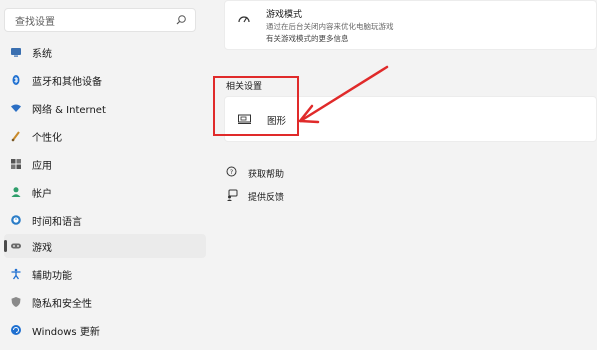  Describe the element at coordinates (307, 38) in the screenshot. I see `game-mode-more-info-link: 有关游戏模式的更多信息` at that location.